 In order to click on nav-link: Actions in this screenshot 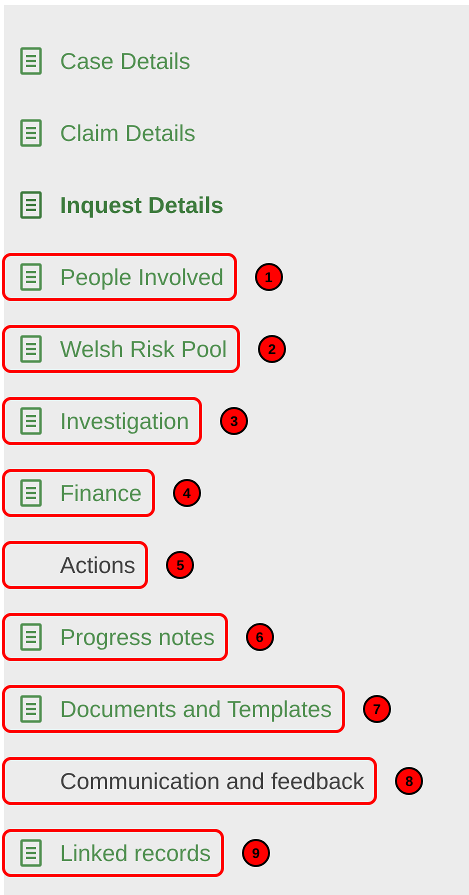, I will do `click(78, 565)`.